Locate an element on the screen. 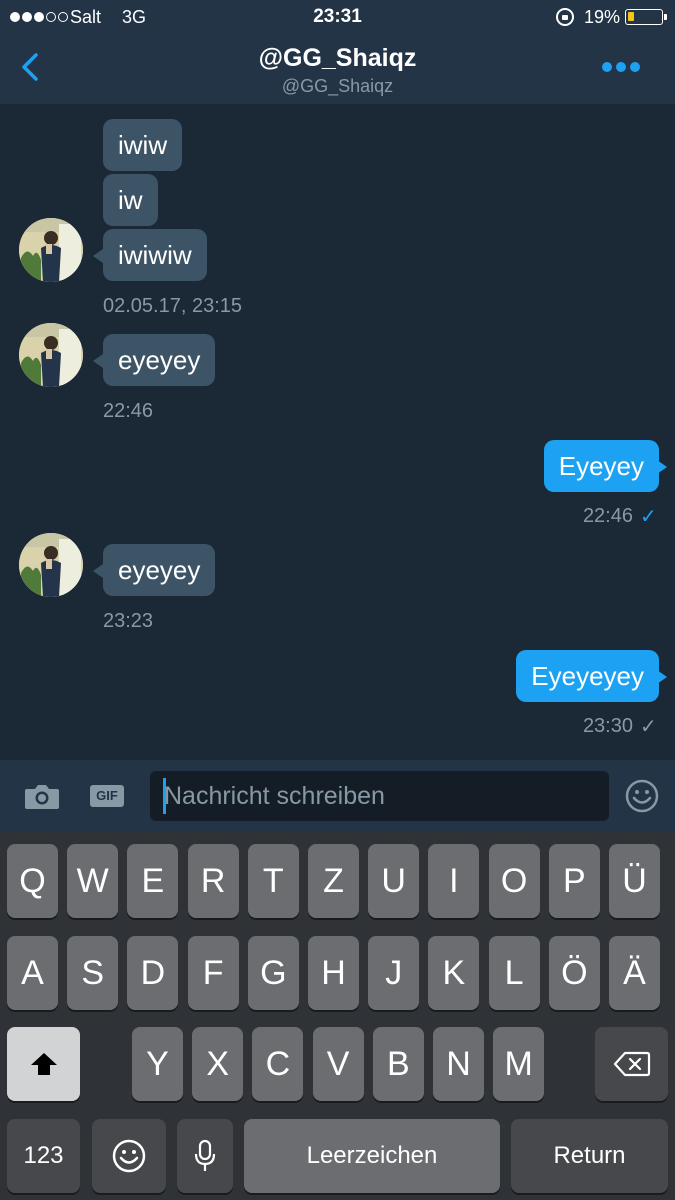 The image size is (675, 1200). key-d: D is located at coordinates (153, 973).